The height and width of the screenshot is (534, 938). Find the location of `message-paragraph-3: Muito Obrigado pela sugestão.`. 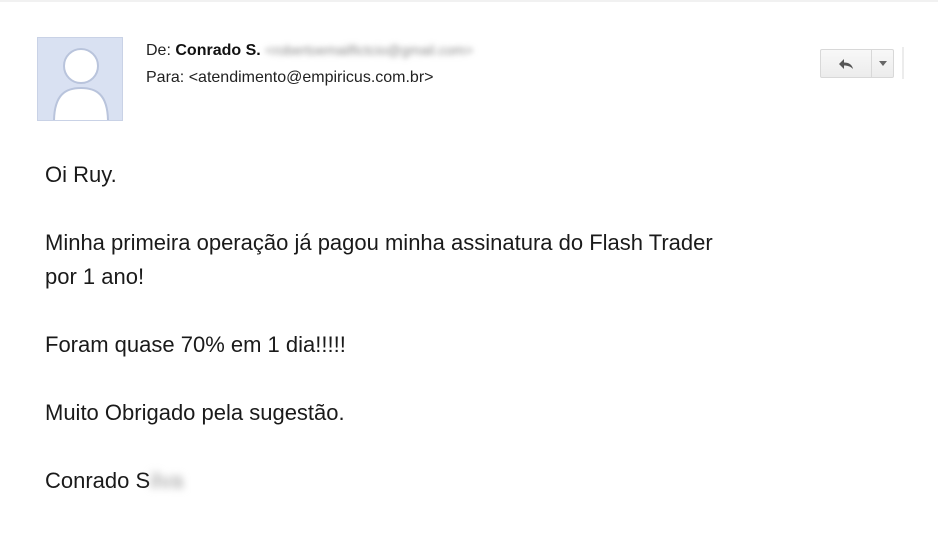

message-paragraph-3: Muito Obrigado pela sugestão. is located at coordinates (195, 412).